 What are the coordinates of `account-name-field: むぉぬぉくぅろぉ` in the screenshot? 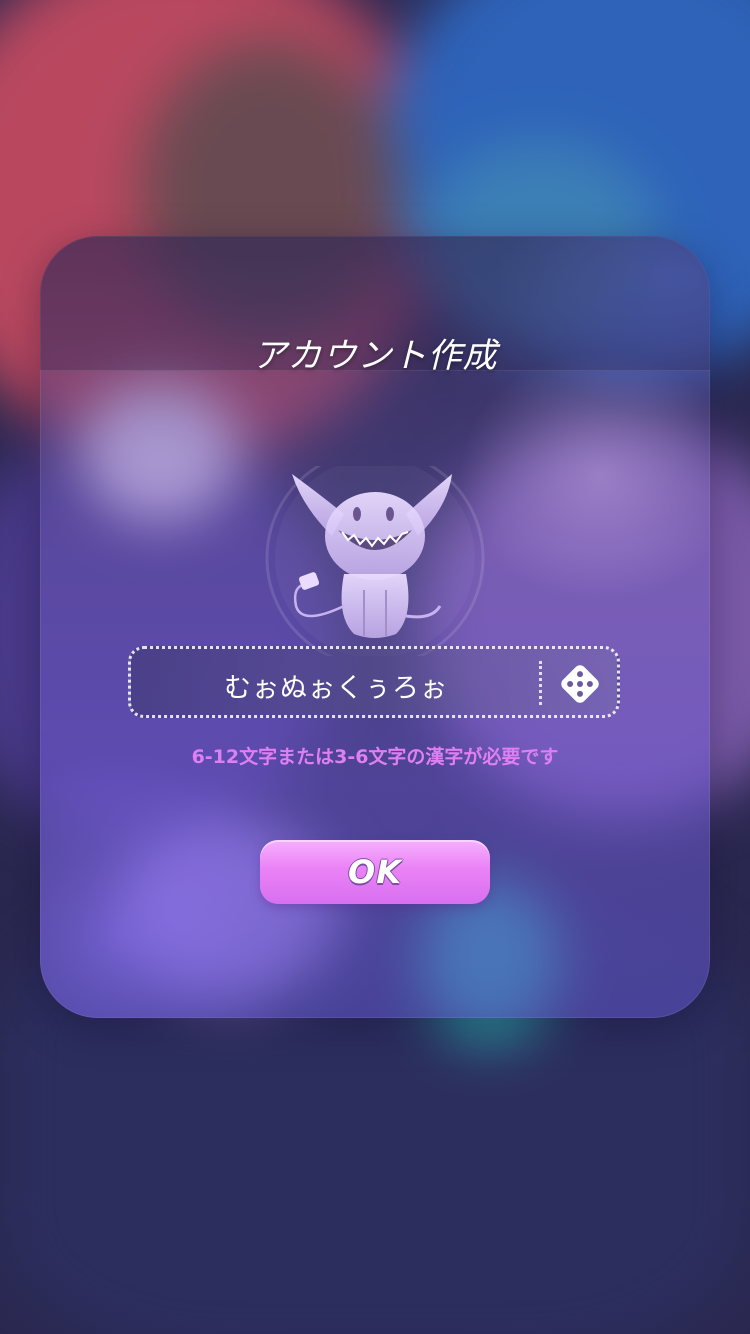 It's located at (374, 682).